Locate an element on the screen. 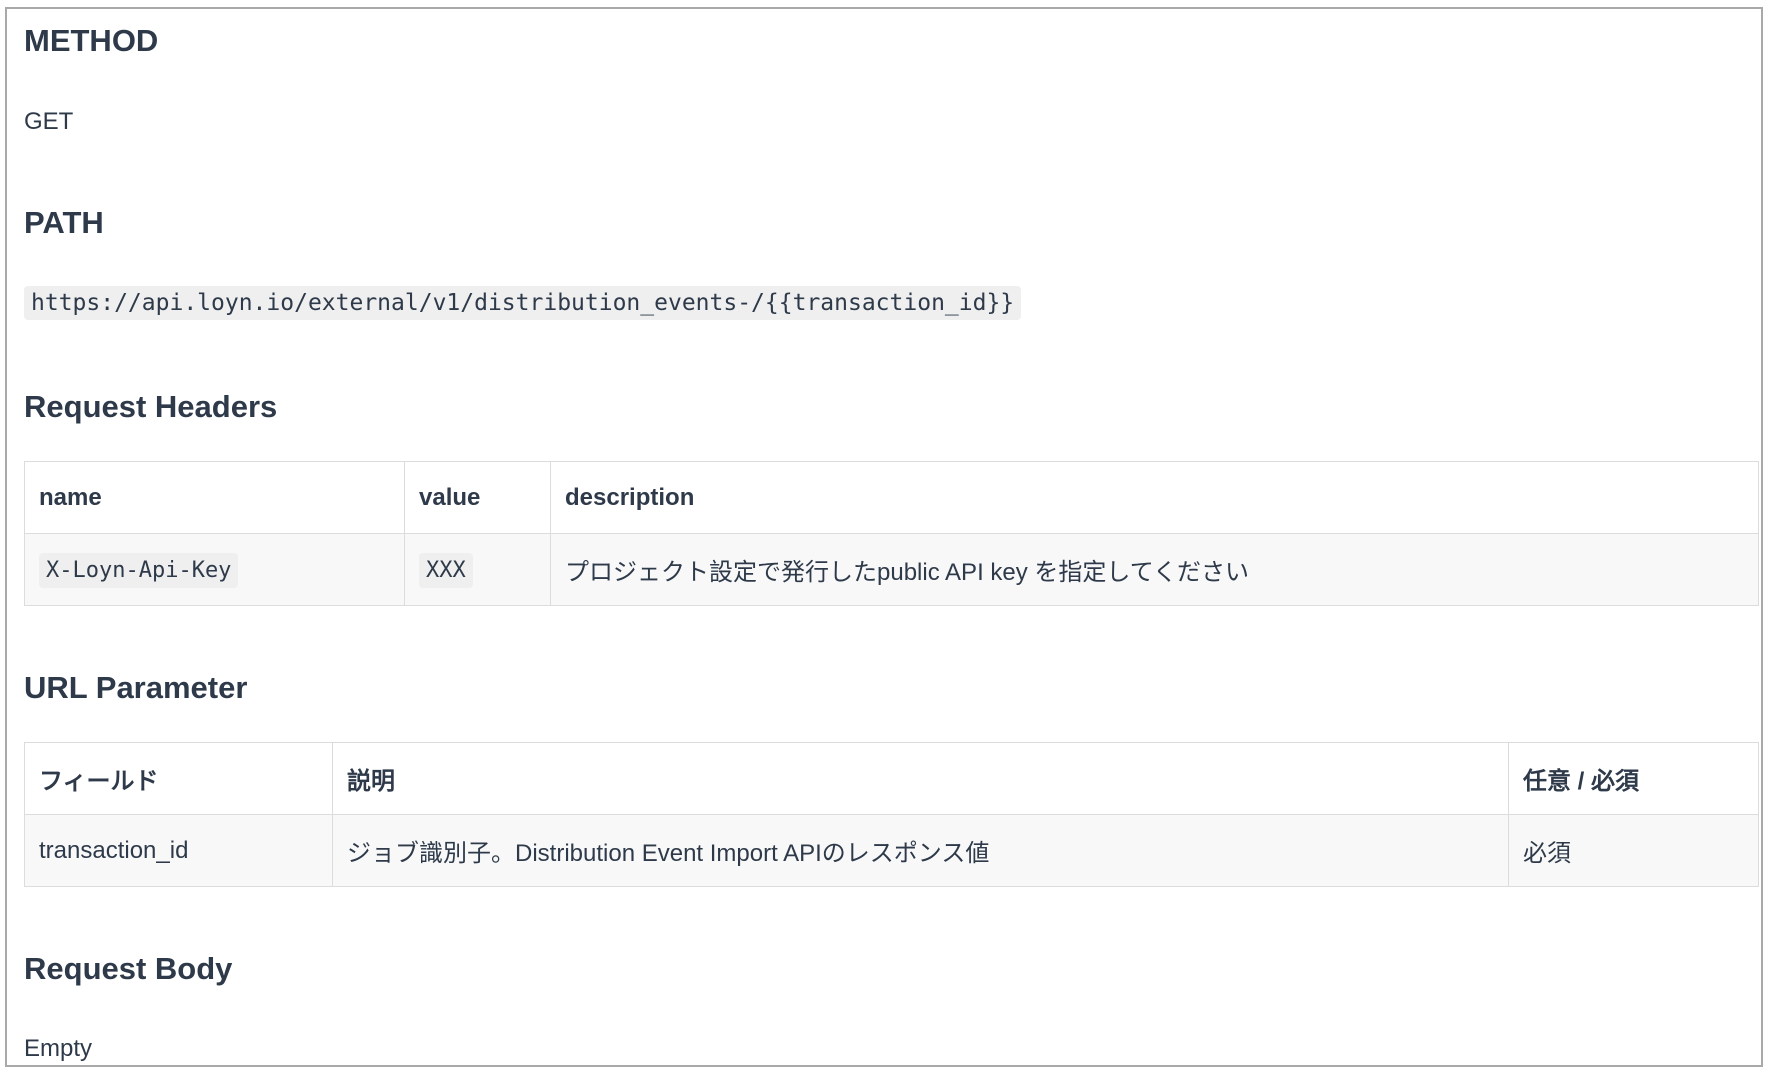 Image resolution: width=1770 pixels, height=1072 pixels. url-parameter-heading: URL Parameter is located at coordinates (136, 687).